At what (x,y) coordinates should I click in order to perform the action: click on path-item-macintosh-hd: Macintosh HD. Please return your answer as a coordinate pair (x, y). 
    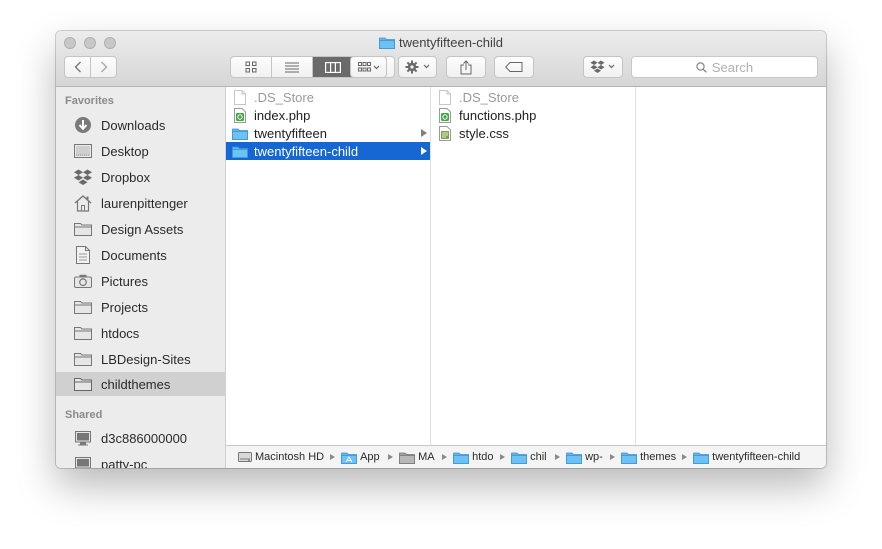
    Looking at the image, I should click on (281, 457).